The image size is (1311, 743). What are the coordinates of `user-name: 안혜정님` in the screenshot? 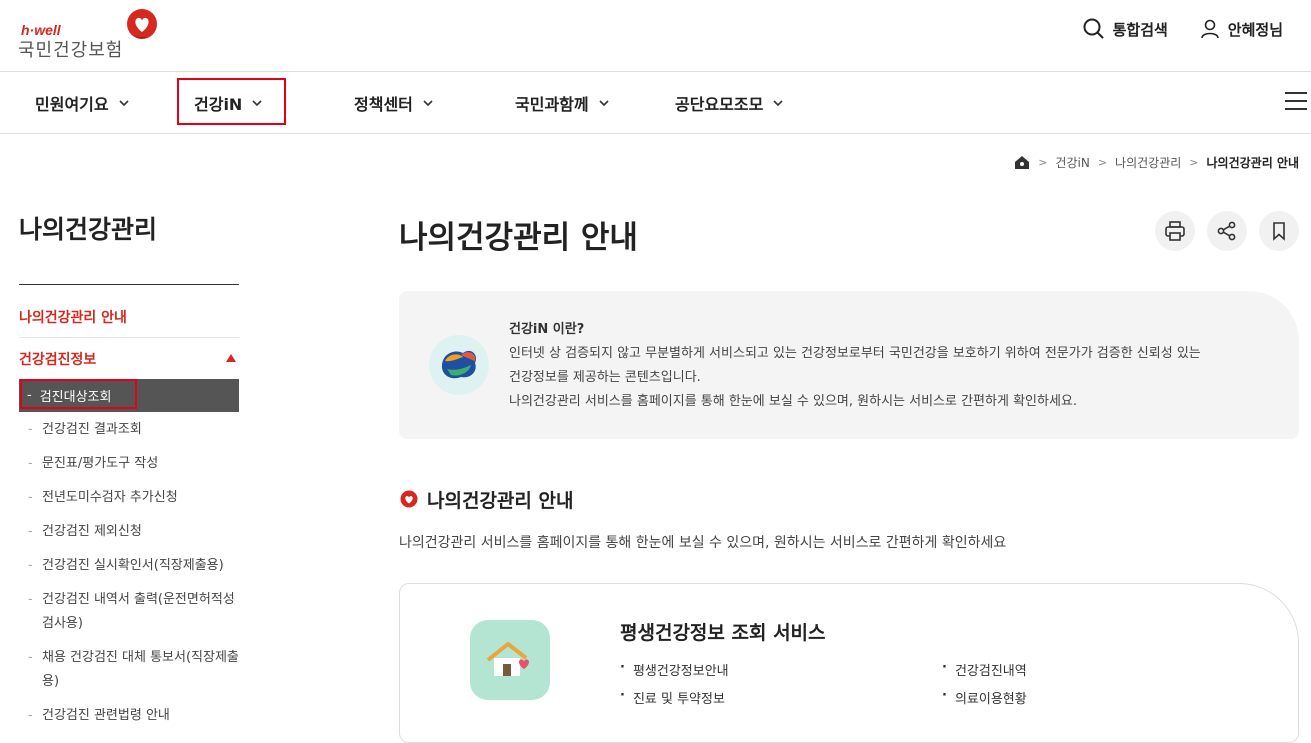 It's located at (1255, 29).